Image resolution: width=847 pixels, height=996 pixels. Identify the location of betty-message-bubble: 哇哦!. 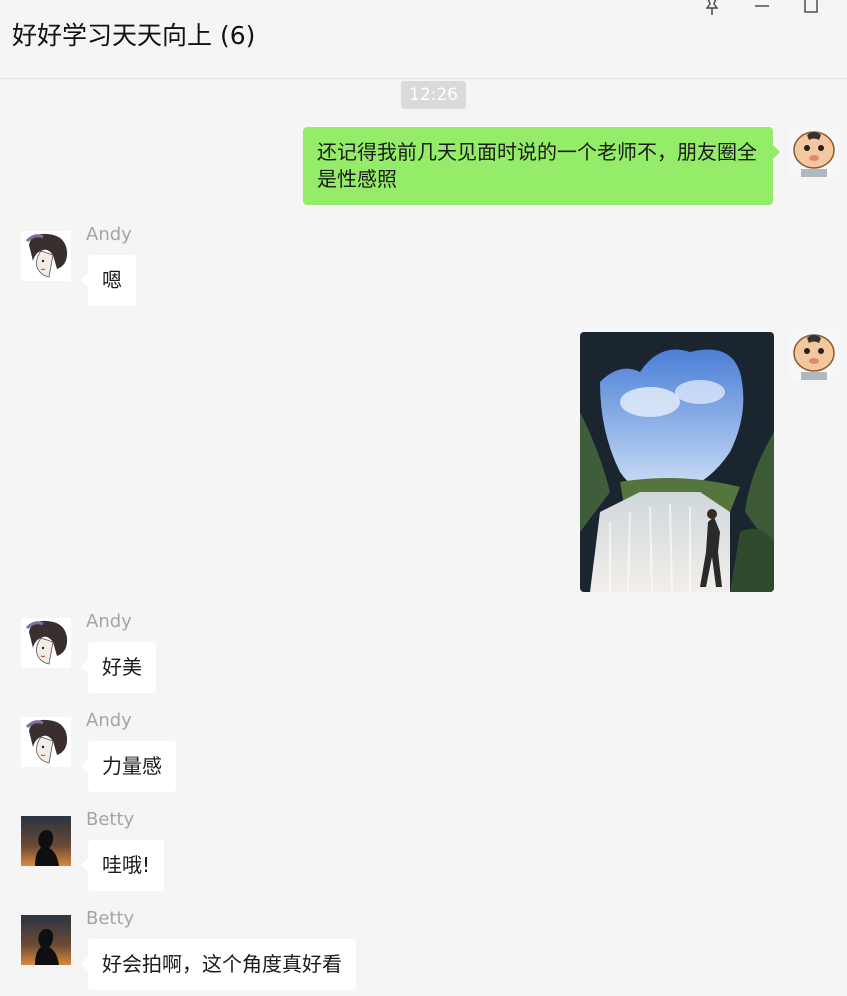
(122, 865).